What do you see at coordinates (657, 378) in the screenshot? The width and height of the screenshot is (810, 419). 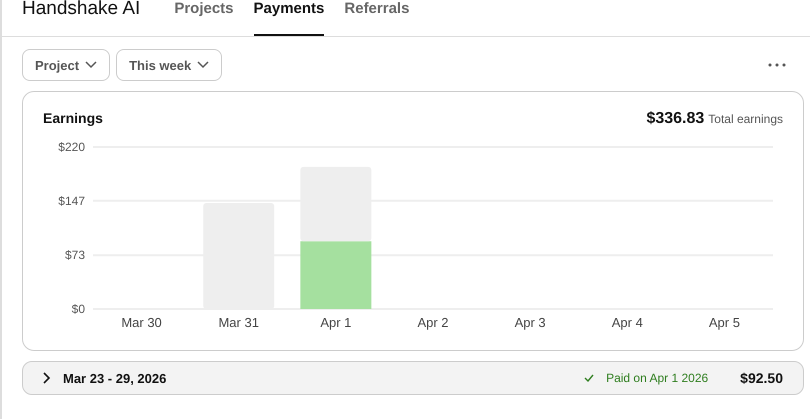 I see `payout-status: Paid on Apr 1 2026` at bounding box center [657, 378].